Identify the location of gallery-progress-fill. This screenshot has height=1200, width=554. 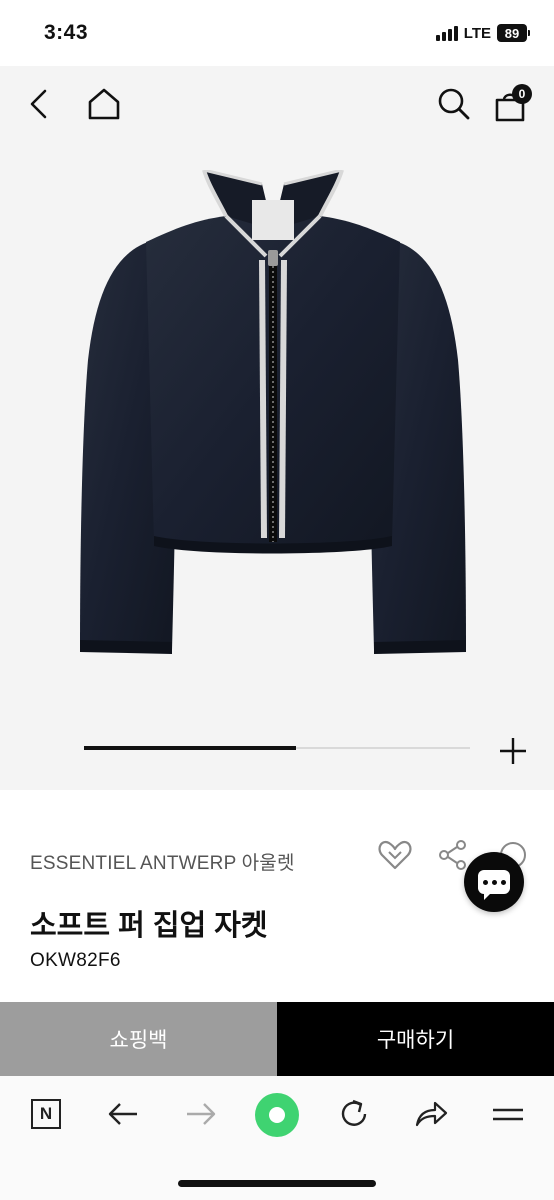
(190, 748).